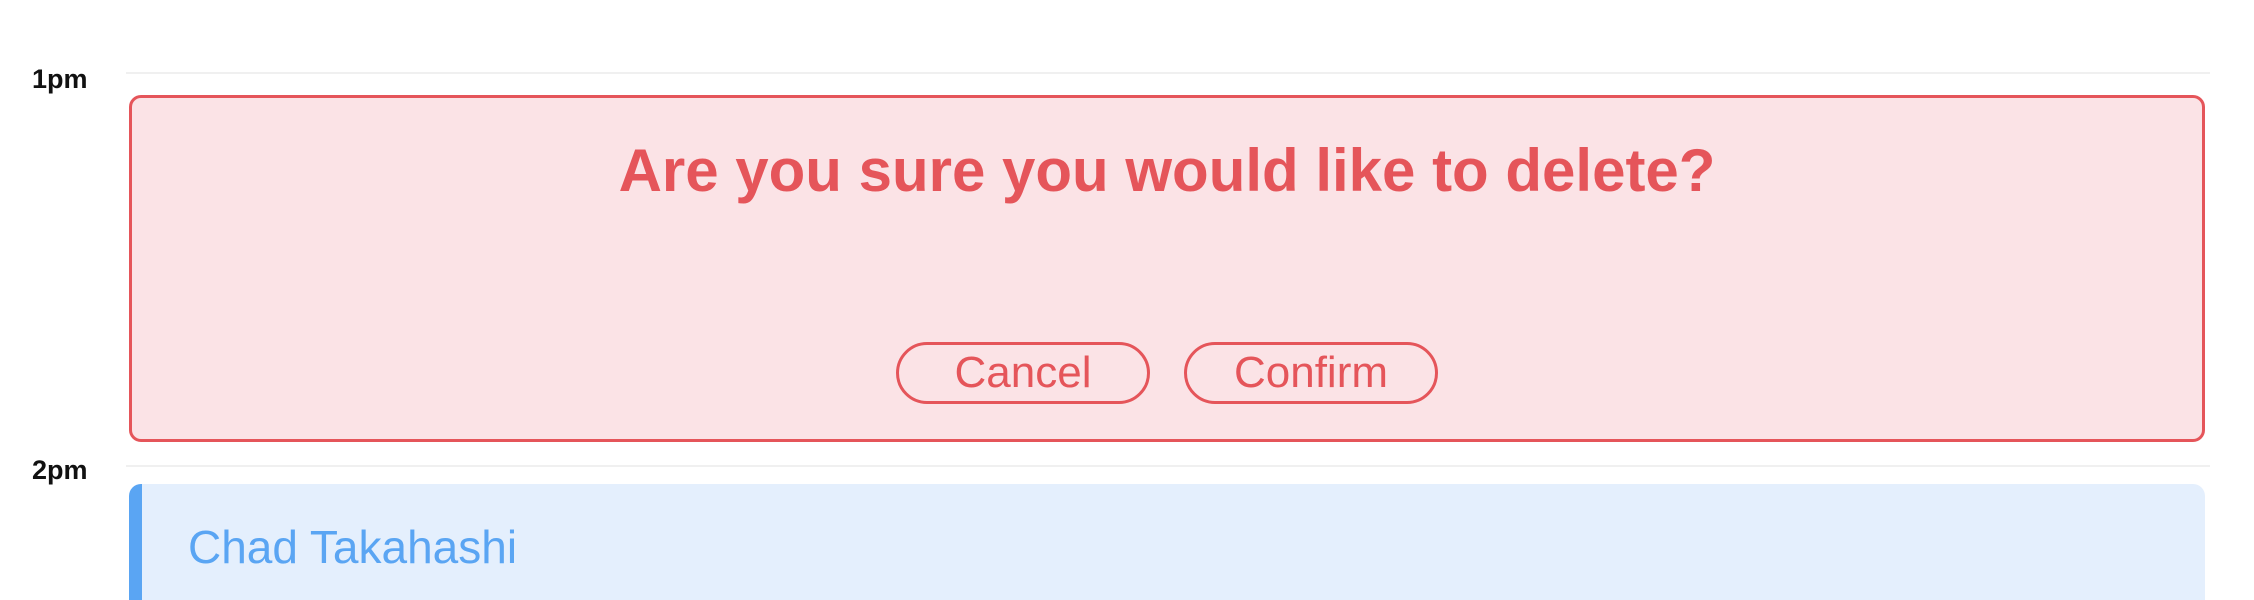 The height and width of the screenshot is (600, 2254). What do you see at coordinates (1168, 73) in the screenshot?
I see `hour-divider-1pm` at bounding box center [1168, 73].